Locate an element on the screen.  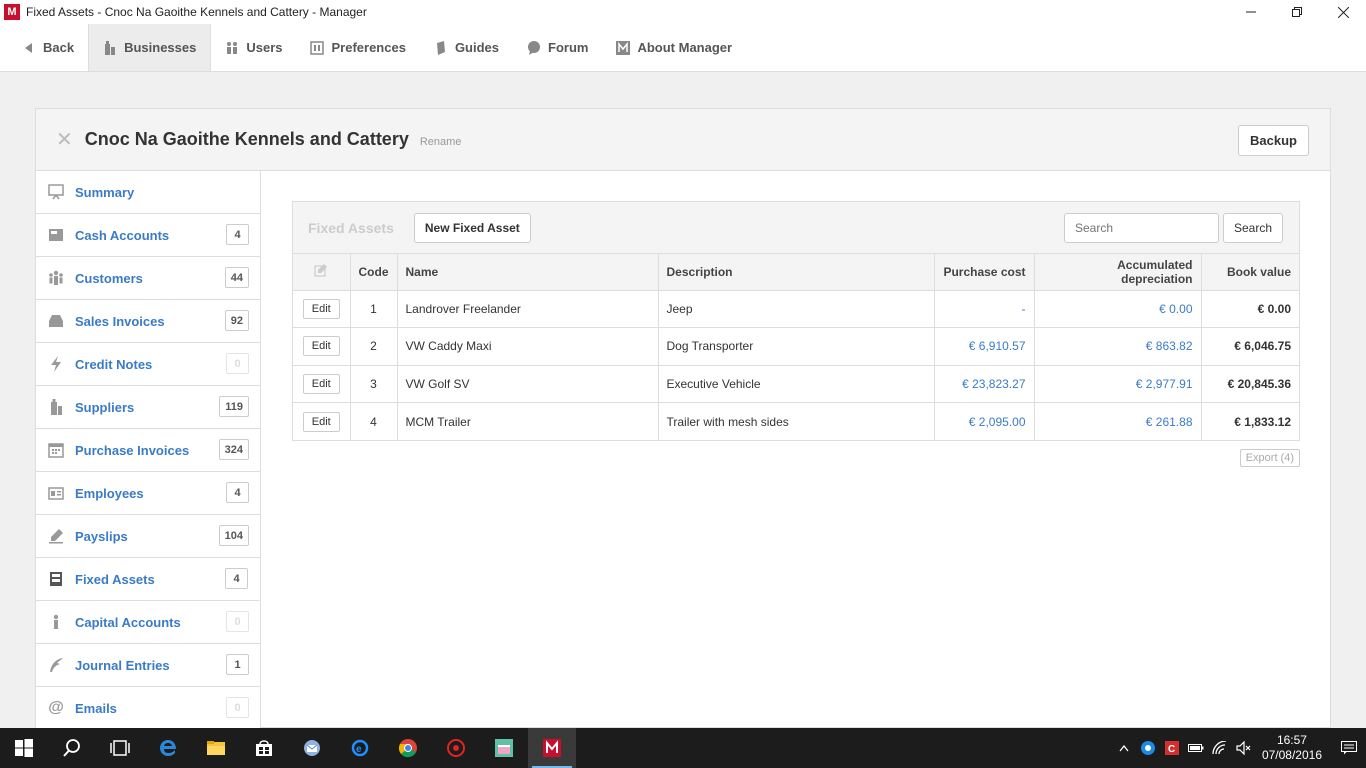
cell-code: 1 is located at coordinates (374, 309).